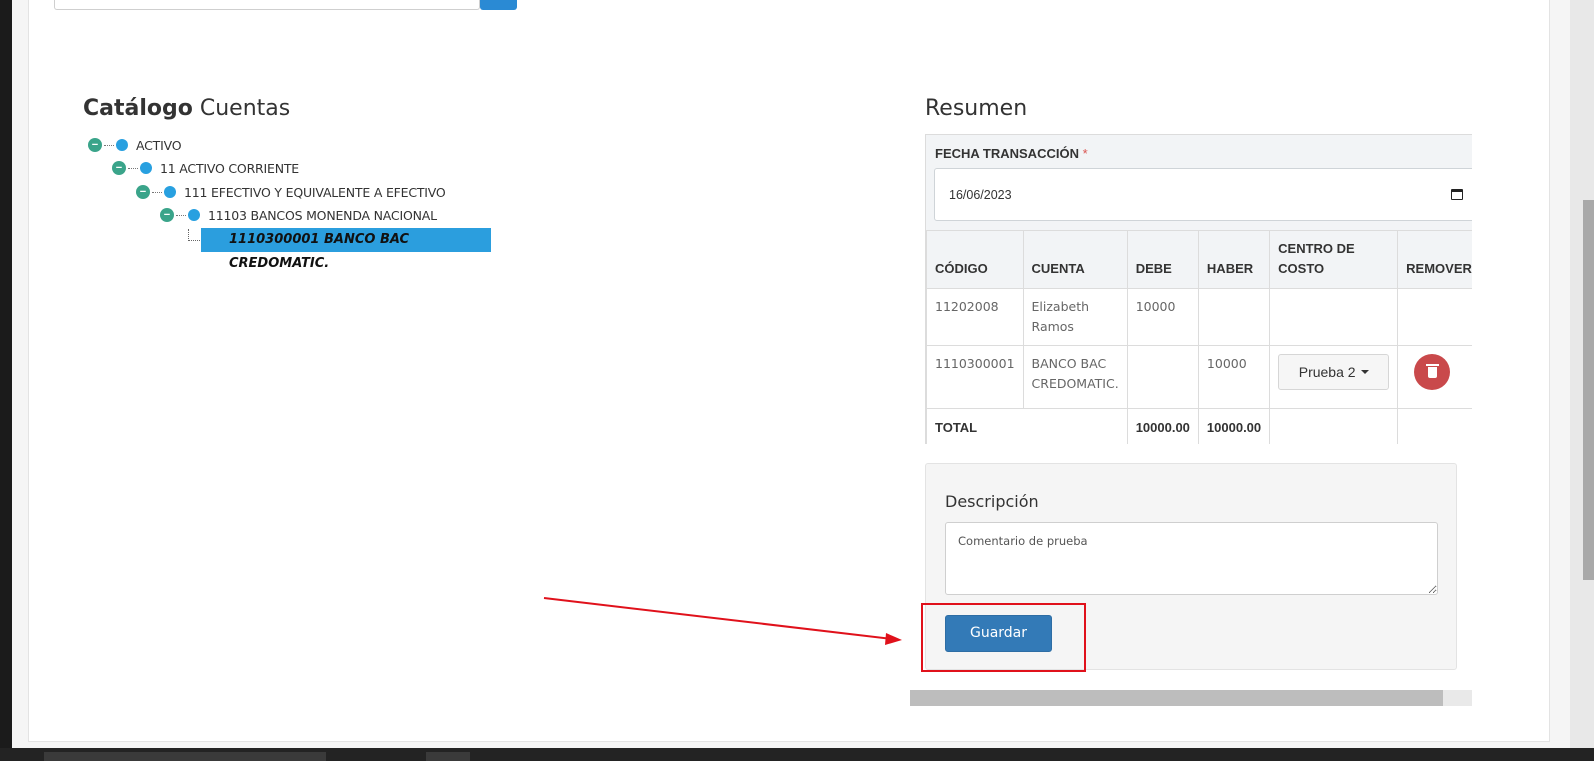 This screenshot has width=1594, height=761. What do you see at coordinates (1162, 426) in the screenshot?
I see `total-debe: 10000.00` at bounding box center [1162, 426].